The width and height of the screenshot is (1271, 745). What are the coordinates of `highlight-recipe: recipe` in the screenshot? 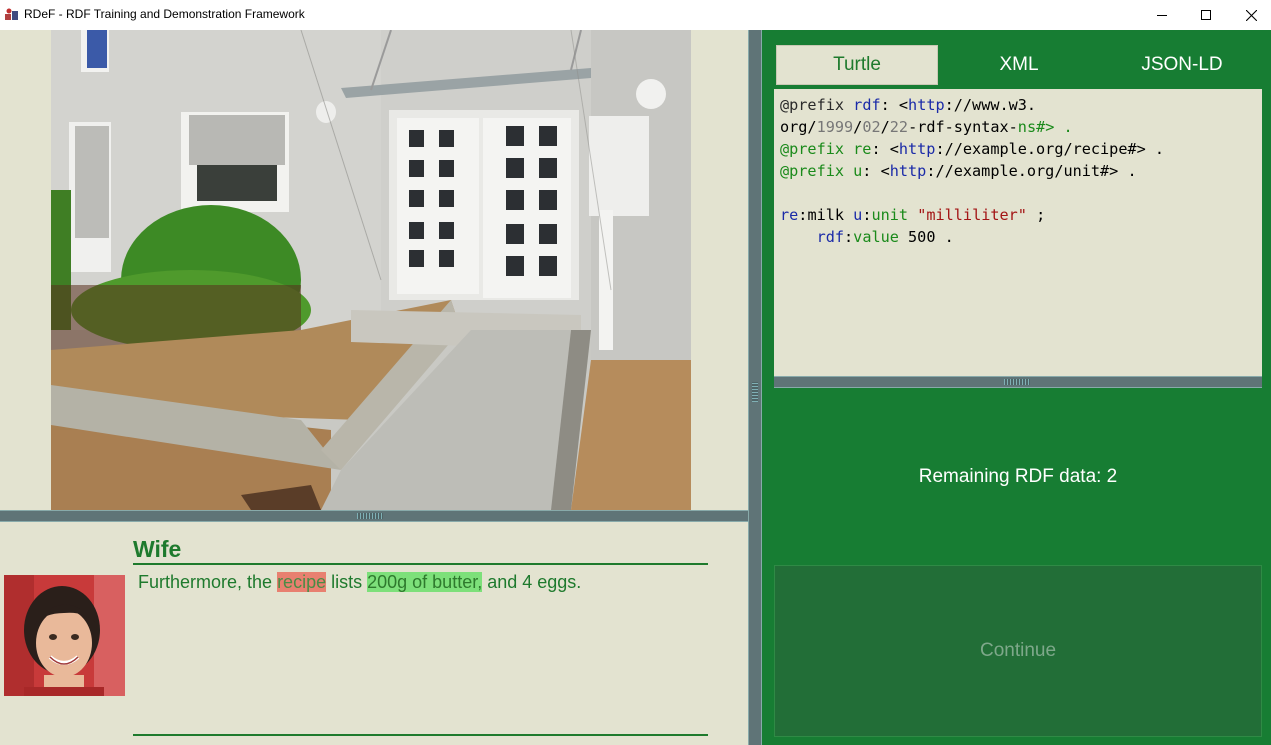 It's located at (302, 582).